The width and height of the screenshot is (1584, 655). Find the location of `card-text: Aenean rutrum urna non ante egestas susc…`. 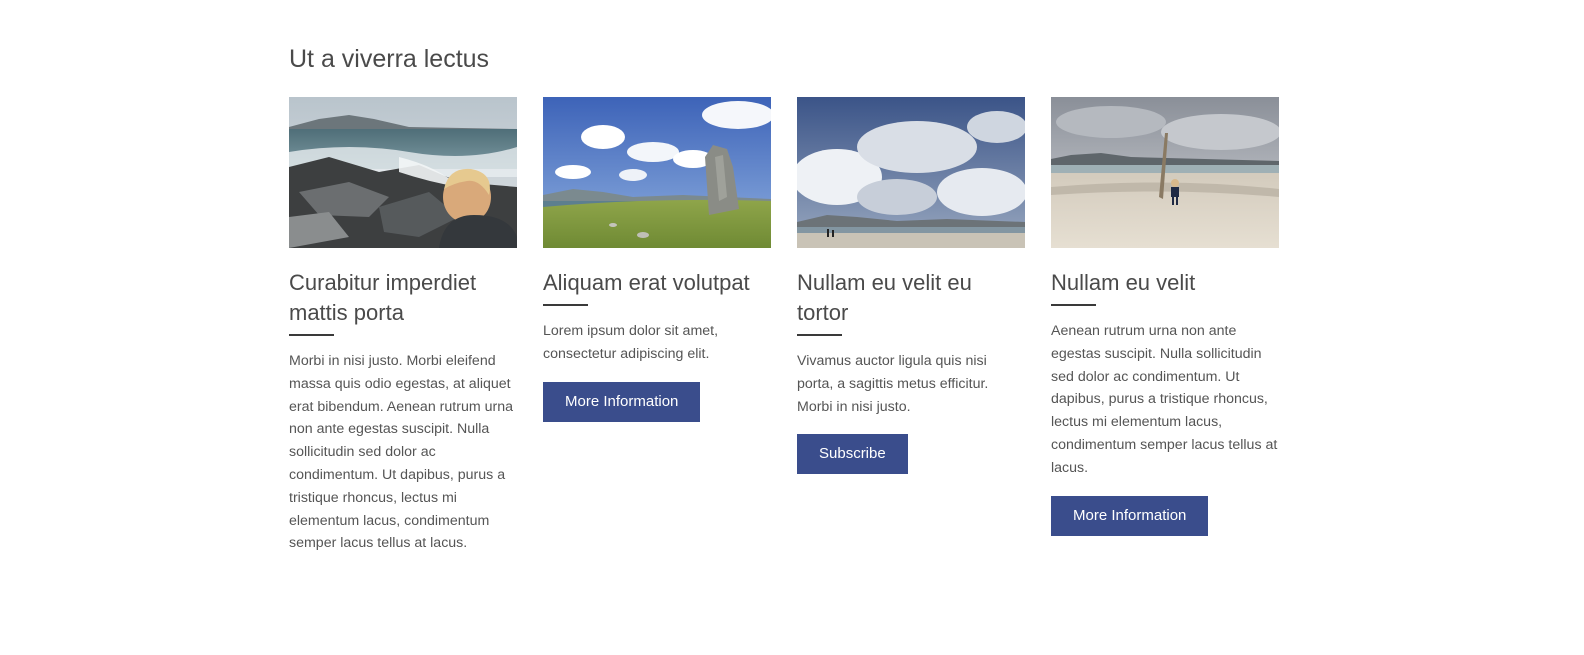

card-text: Aenean rutrum urna non ante egestas susc… is located at coordinates (1164, 399).